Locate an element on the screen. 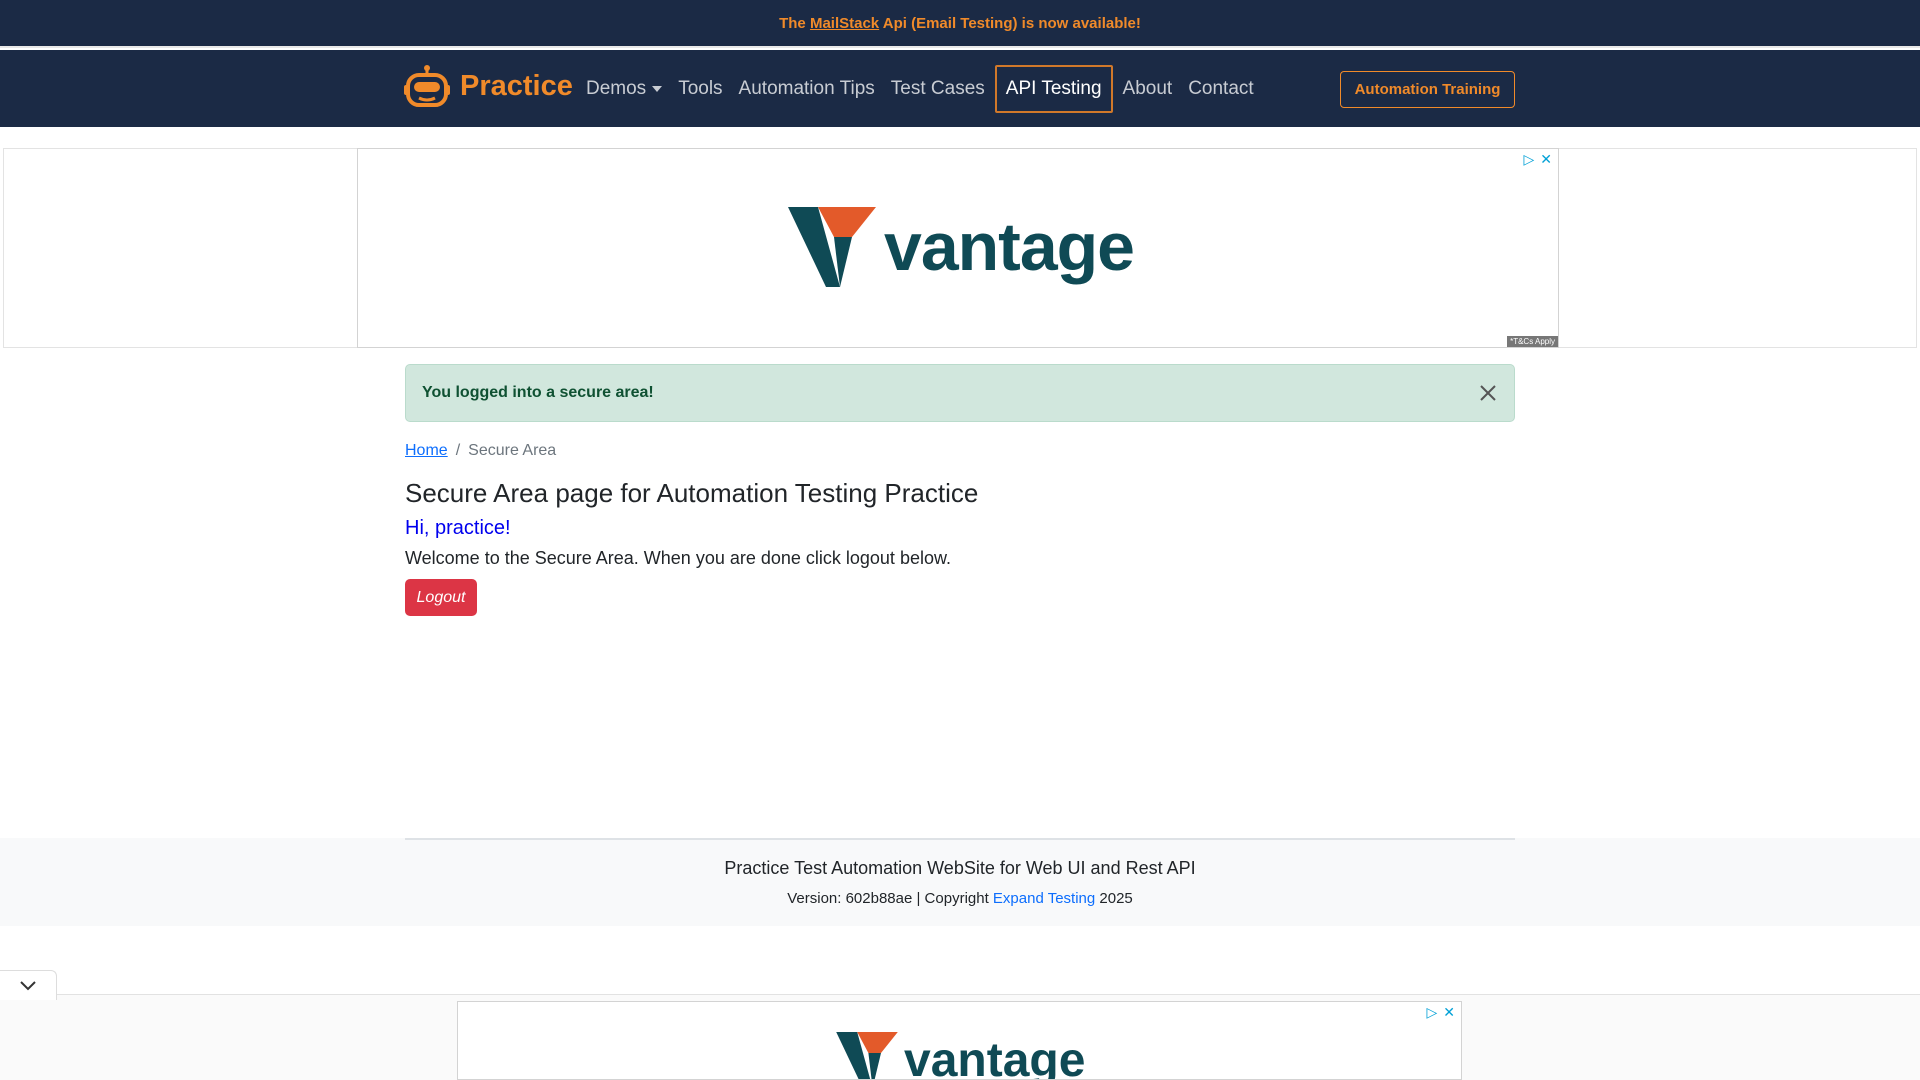 The height and width of the screenshot is (1080, 1920). user-greeting: Hi, practice! is located at coordinates (458, 528).